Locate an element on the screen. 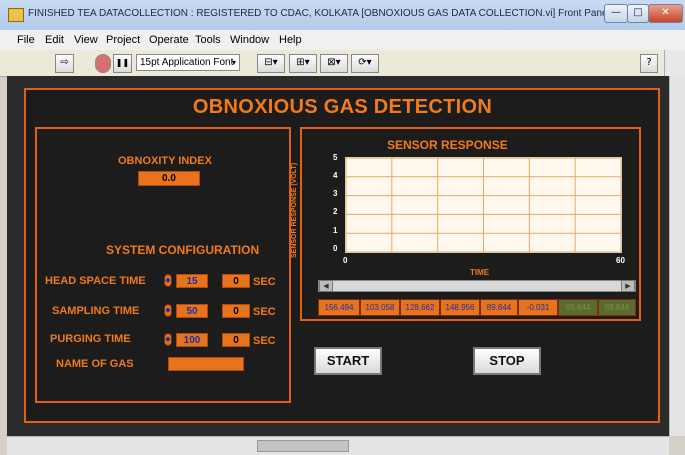 Image resolution: width=685 pixels, height=455 pixels. context-help-icon: ? is located at coordinates (649, 63).